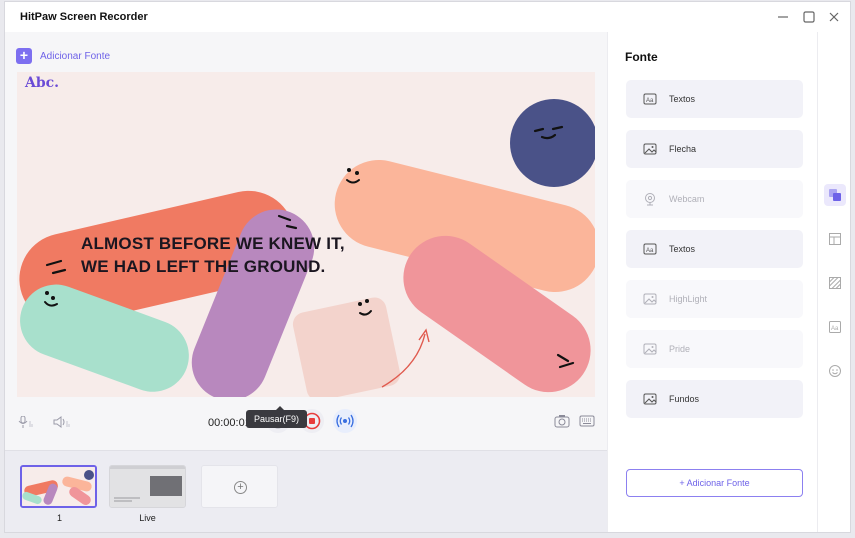 The image size is (855, 538). What do you see at coordinates (714, 399) in the screenshot?
I see `source-item-fundos: Fundos` at bounding box center [714, 399].